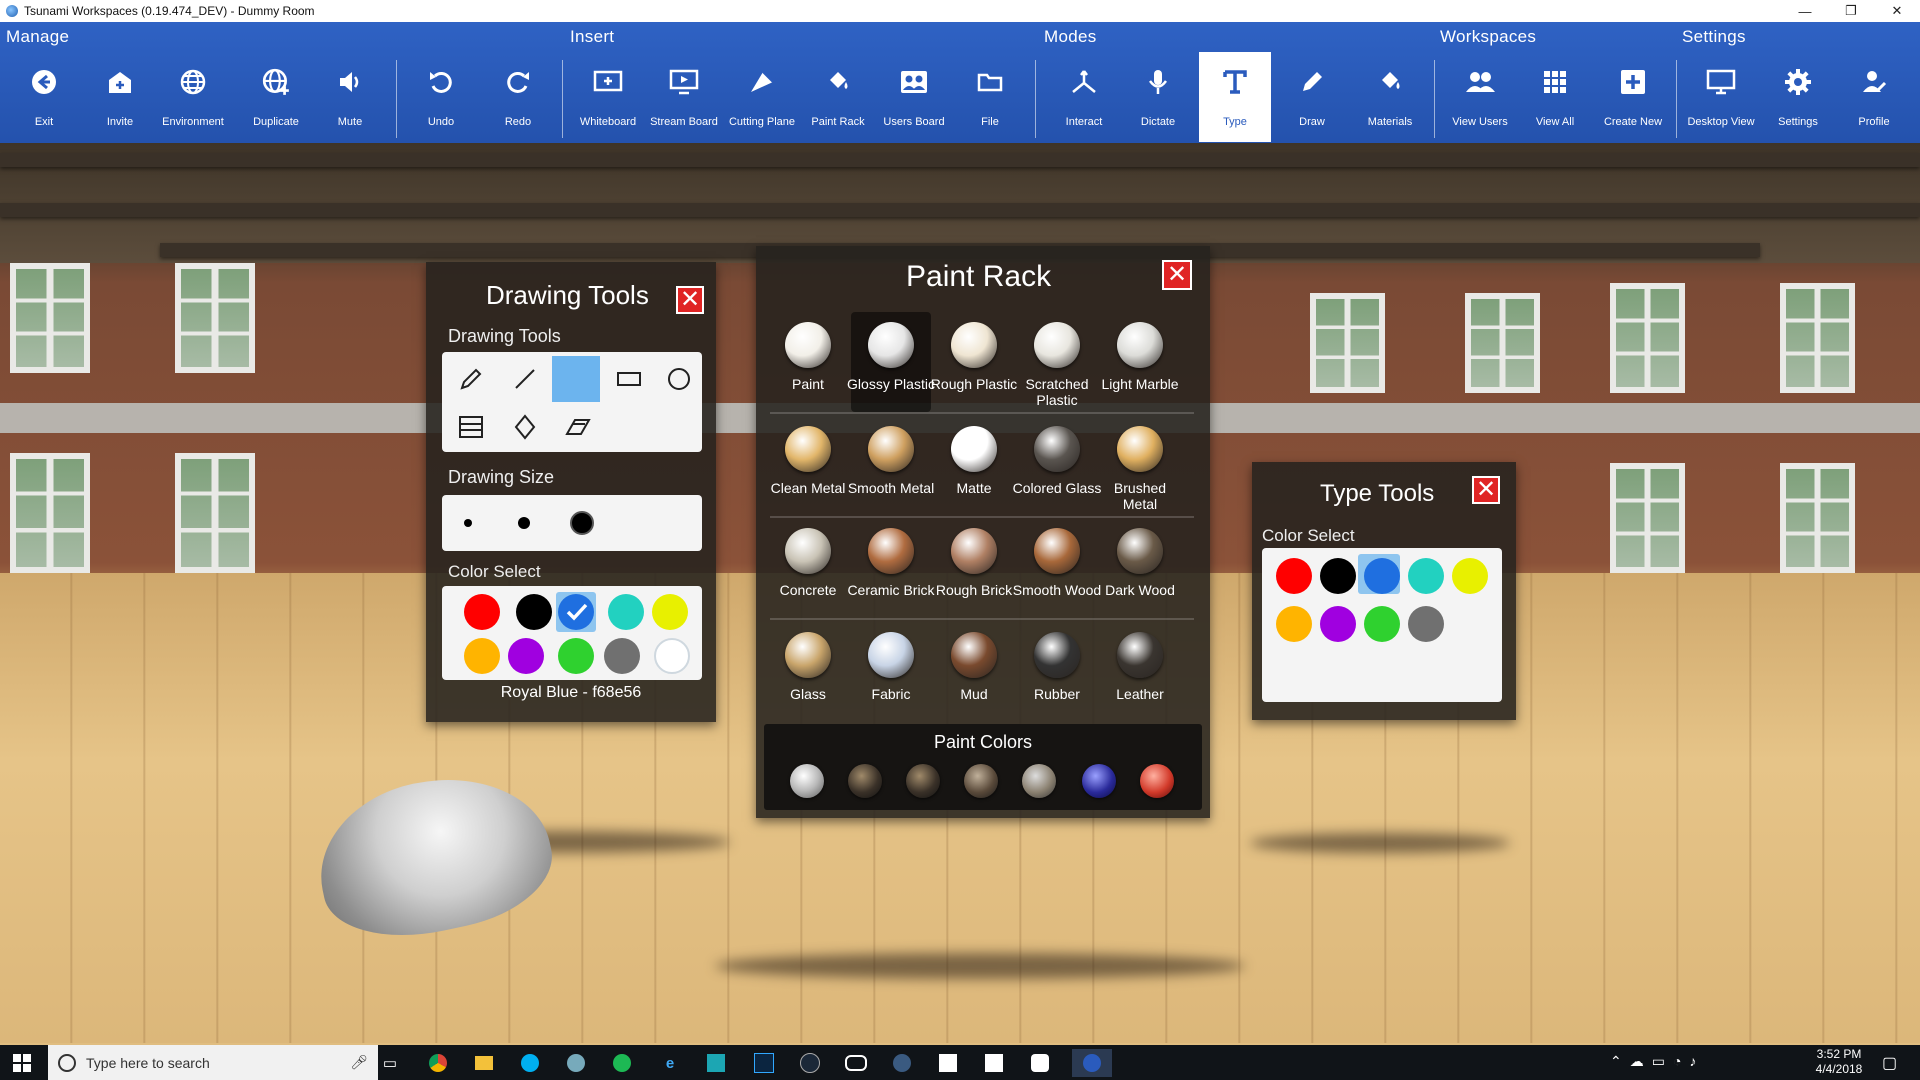 This screenshot has width=1920, height=1080. What do you see at coordinates (525, 379) in the screenshot?
I see `line-tool-button` at bounding box center [525, 379].